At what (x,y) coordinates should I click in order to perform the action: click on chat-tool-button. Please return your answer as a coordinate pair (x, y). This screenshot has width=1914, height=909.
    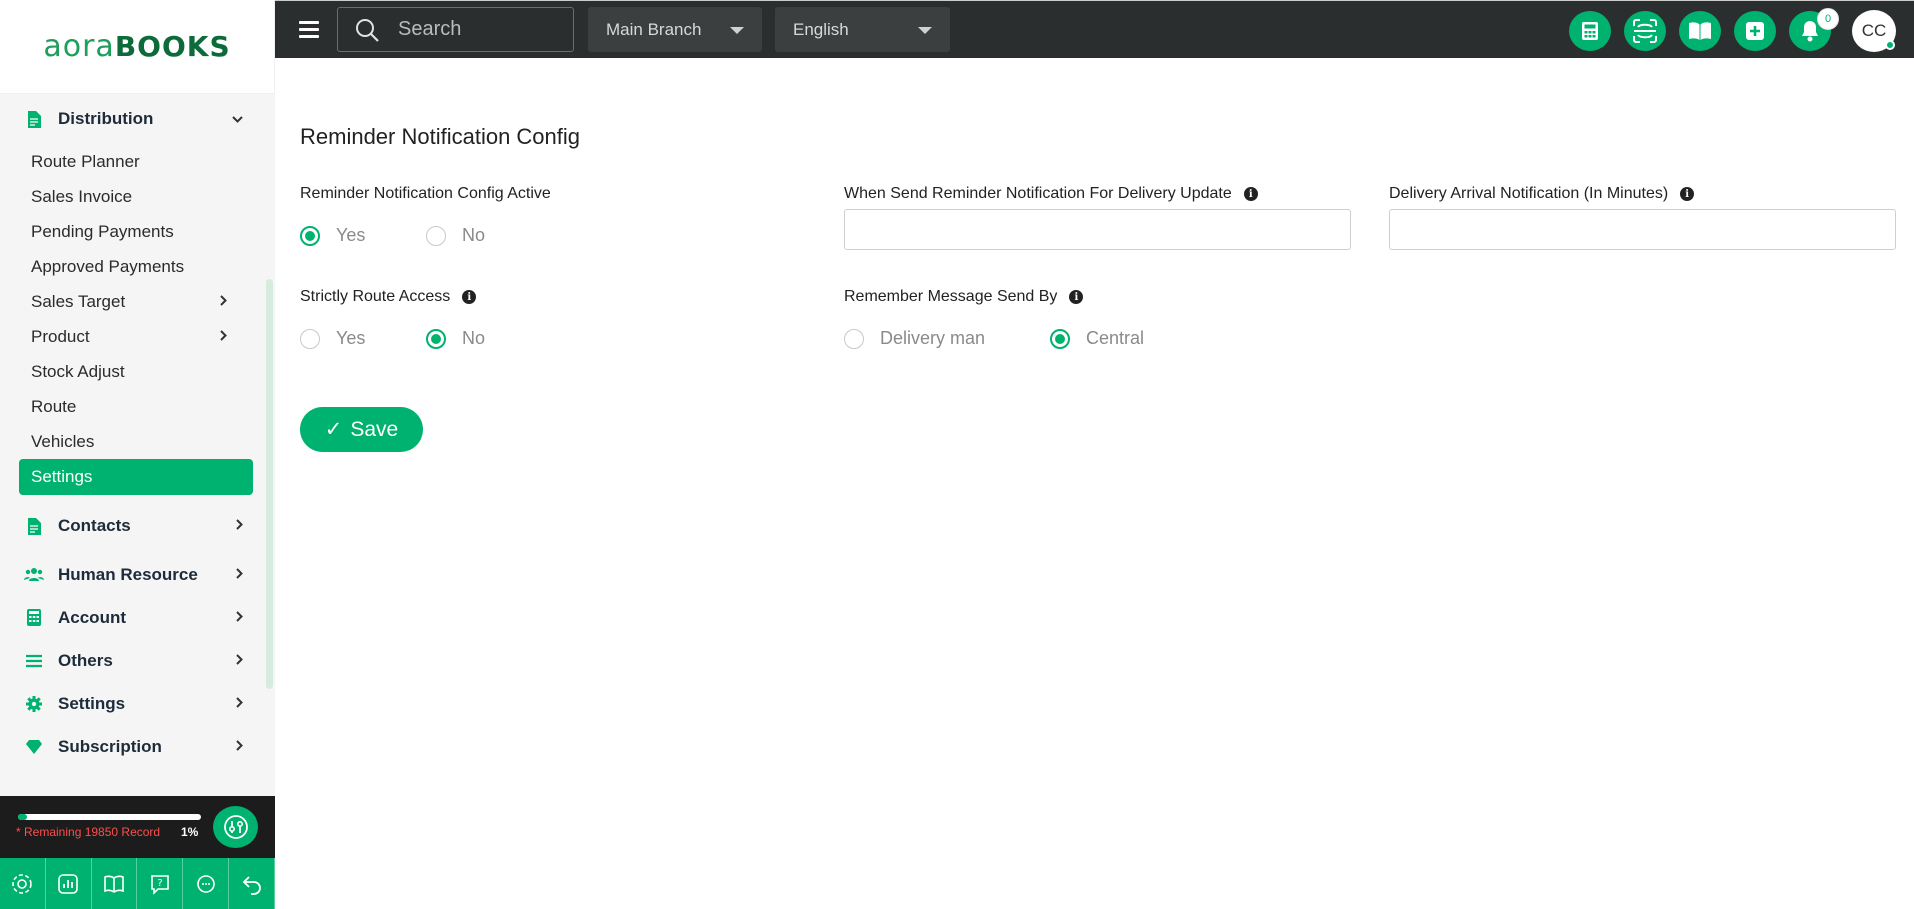
    Looking at the image, I should click on (206, 883).